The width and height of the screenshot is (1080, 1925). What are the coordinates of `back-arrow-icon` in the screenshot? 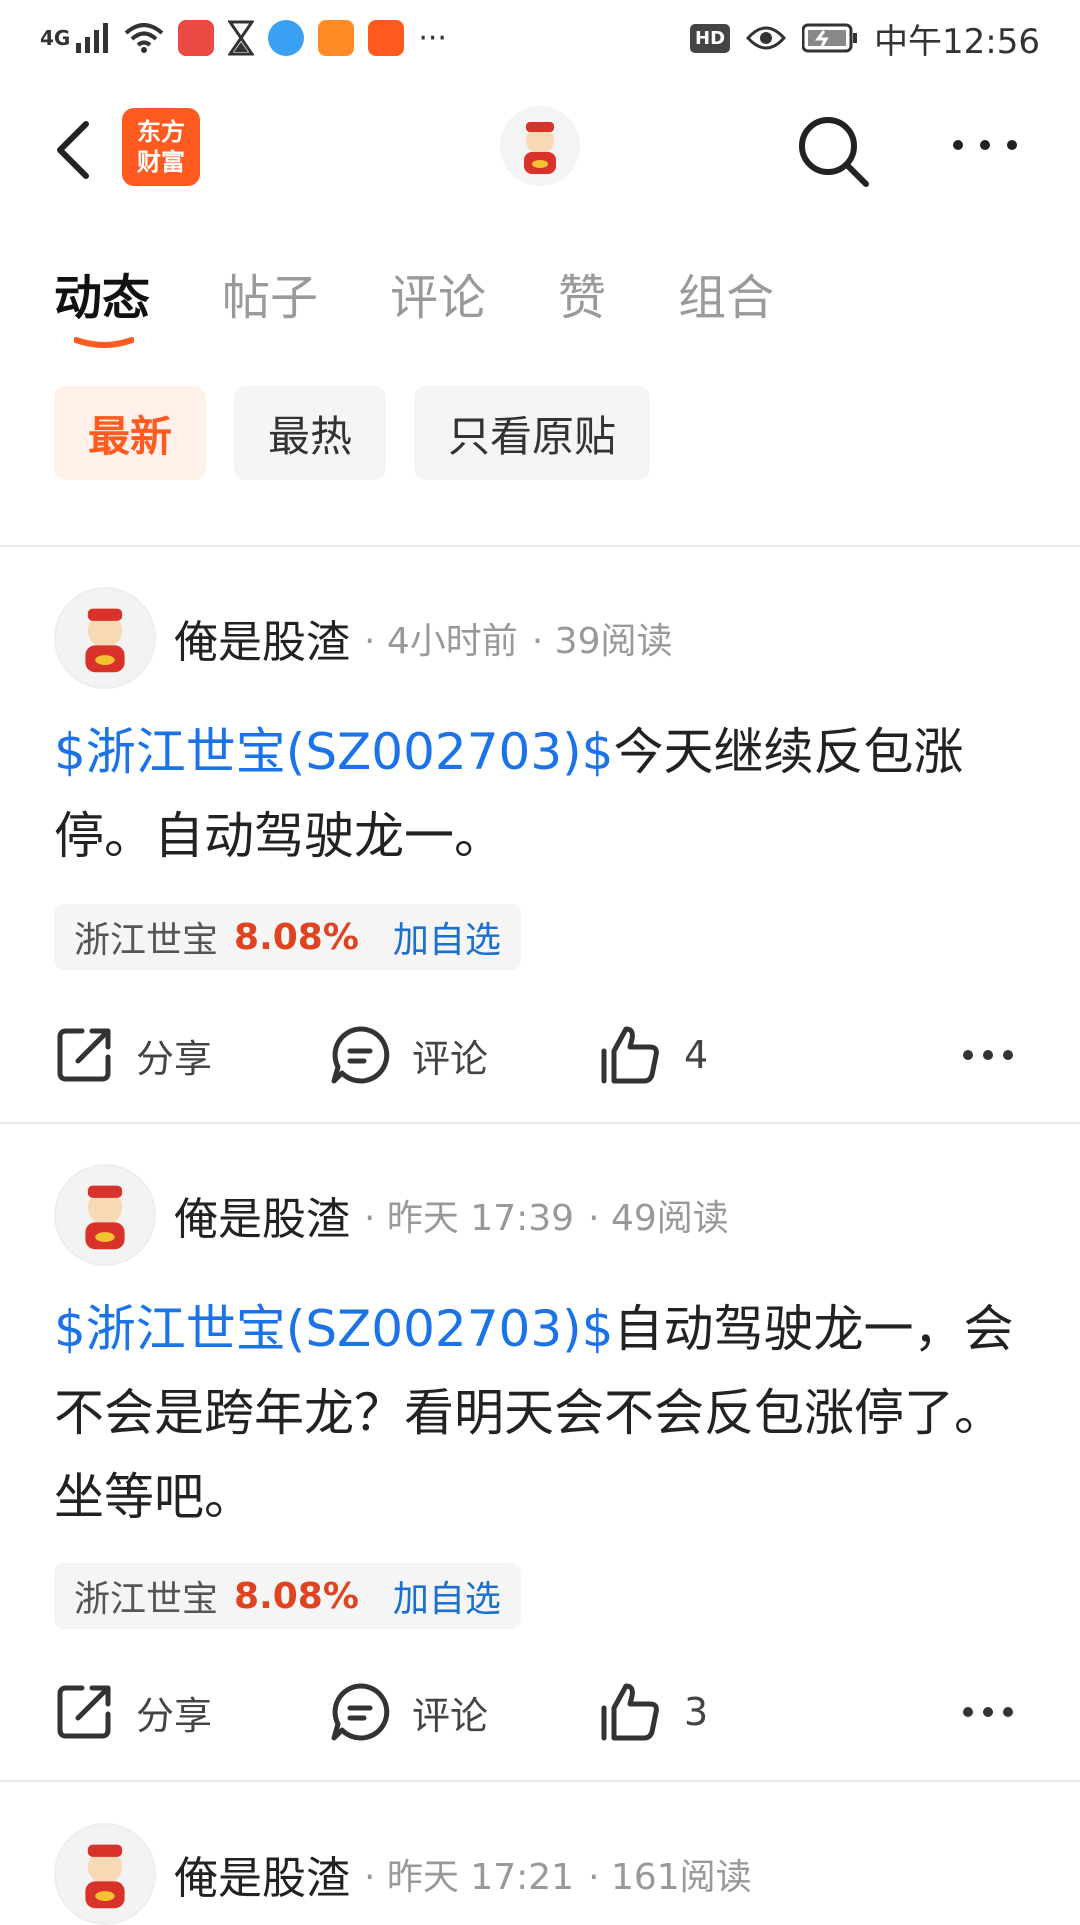 It's located at (73, 150).